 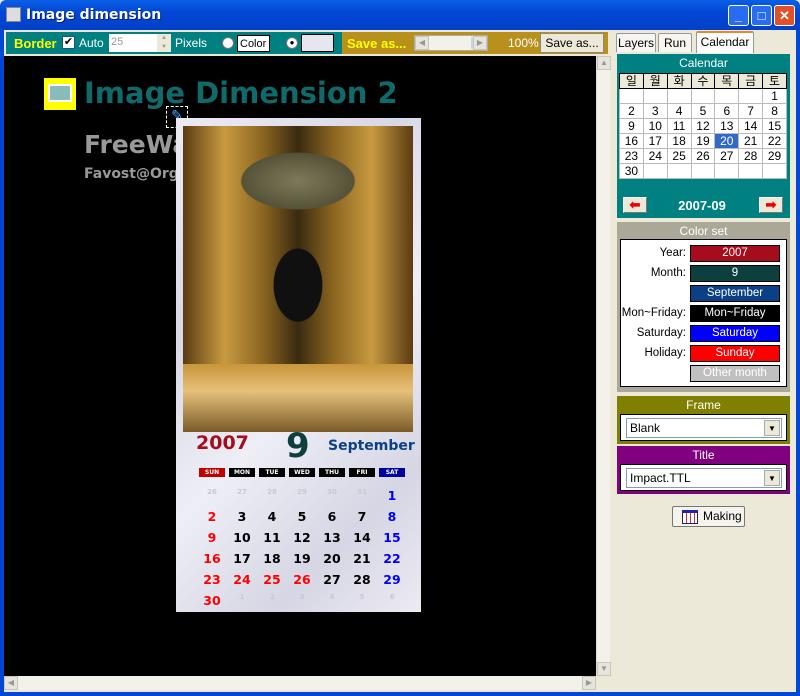 I want to click on next-month-button: ➡, so click(x=771, y=205).